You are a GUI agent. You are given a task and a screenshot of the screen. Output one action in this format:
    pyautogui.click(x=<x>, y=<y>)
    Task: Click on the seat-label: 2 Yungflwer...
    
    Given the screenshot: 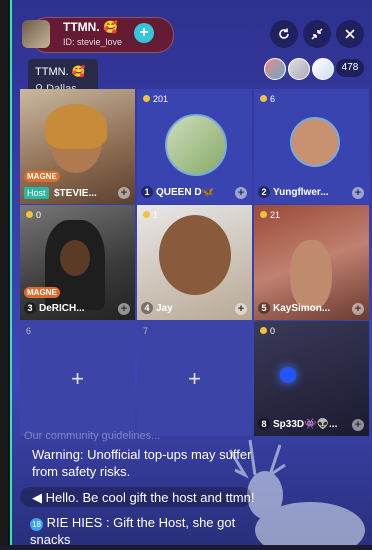 What is the action you would take?
    pyautogui.click(x=293, y=192)
    